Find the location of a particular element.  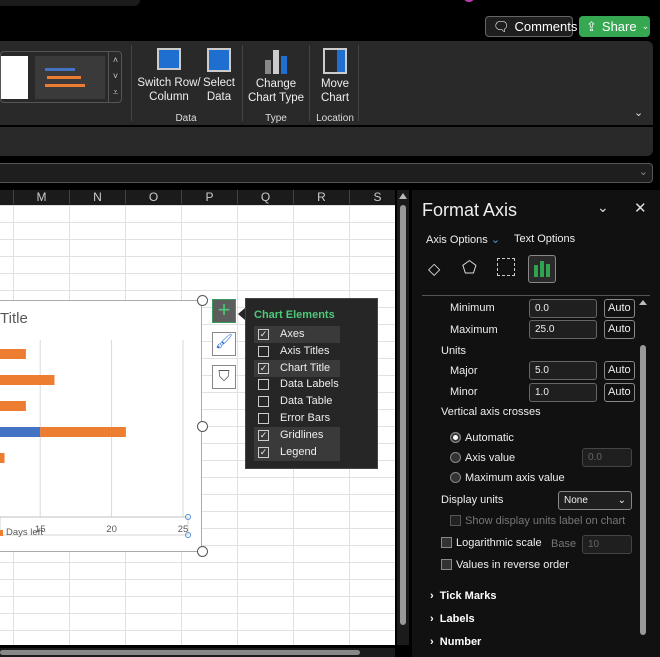

column-header-N: N is located at coordinates (97, 197).